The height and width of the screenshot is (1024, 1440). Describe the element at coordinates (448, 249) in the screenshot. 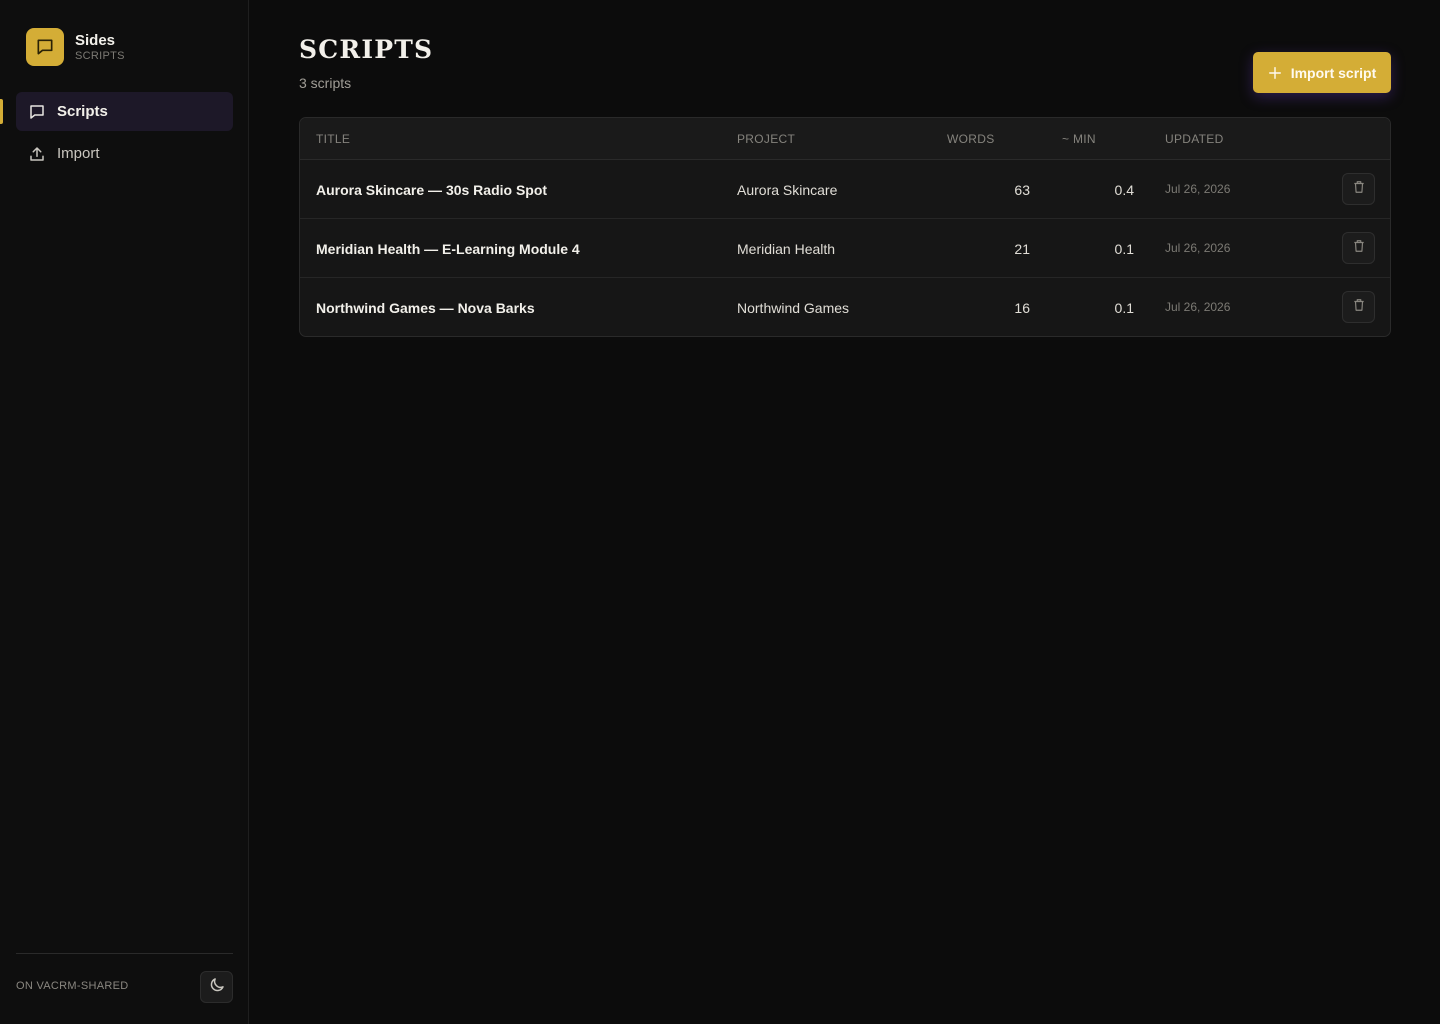

I see `script-title: Meridian Health — E-Learning Module 4` at that location.